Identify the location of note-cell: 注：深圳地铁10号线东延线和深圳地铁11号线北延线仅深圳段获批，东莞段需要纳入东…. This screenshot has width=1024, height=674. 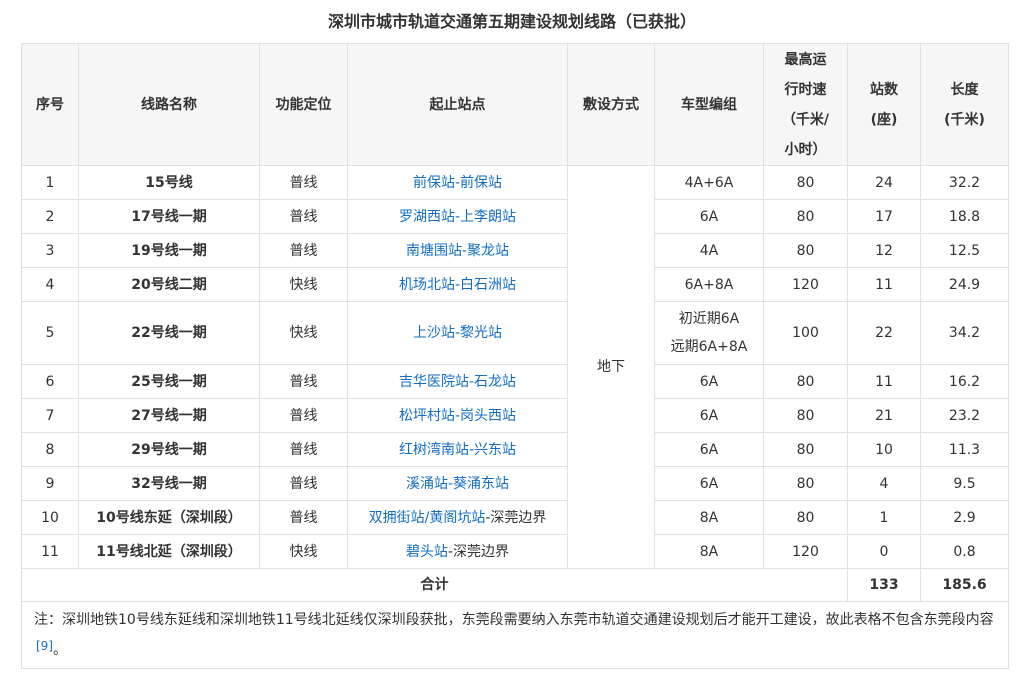
(515, 635).